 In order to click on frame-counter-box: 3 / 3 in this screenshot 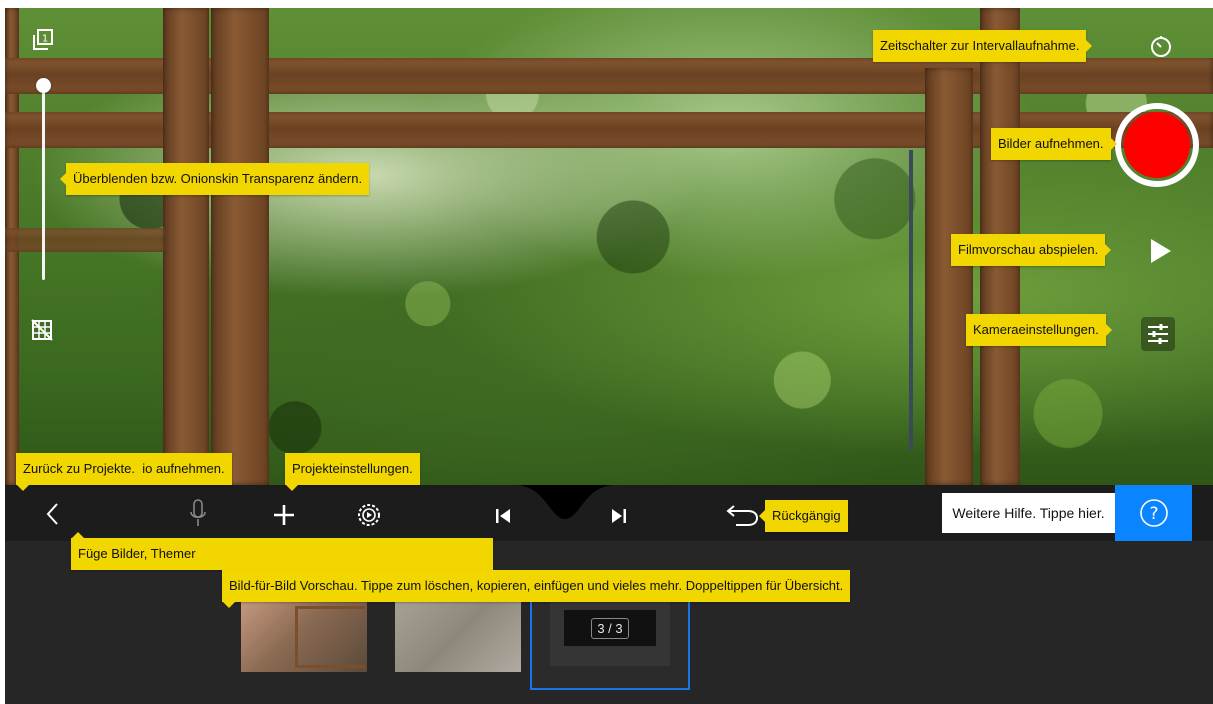, I will do `click(610, 628)`.